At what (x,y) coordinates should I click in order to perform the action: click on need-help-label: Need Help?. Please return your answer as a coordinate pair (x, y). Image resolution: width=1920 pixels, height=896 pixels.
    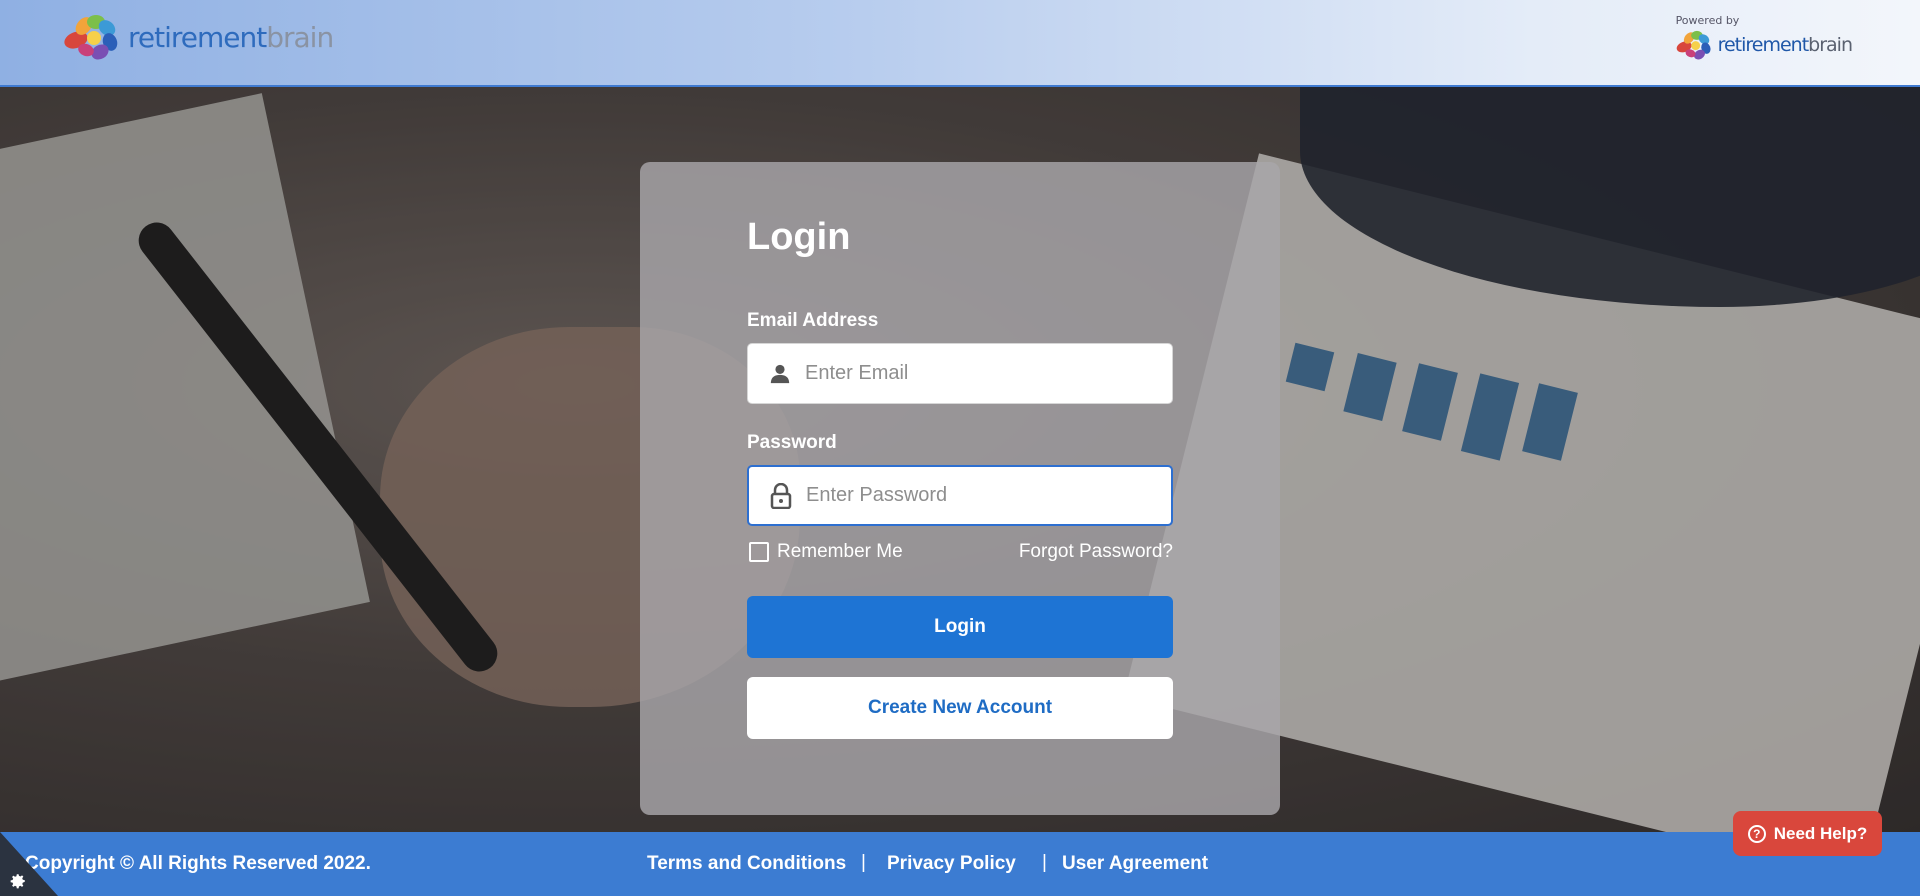
    Looking at the image, I should click on (1820, 833).